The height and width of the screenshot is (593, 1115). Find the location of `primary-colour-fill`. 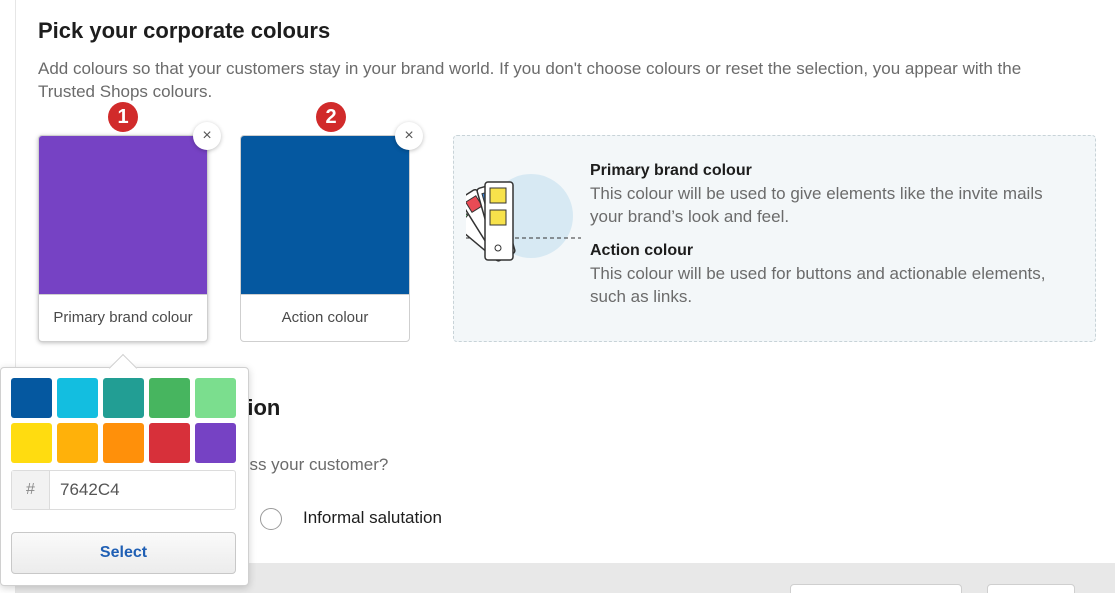

primary-colour-fill is located at coordinates (123, 215).